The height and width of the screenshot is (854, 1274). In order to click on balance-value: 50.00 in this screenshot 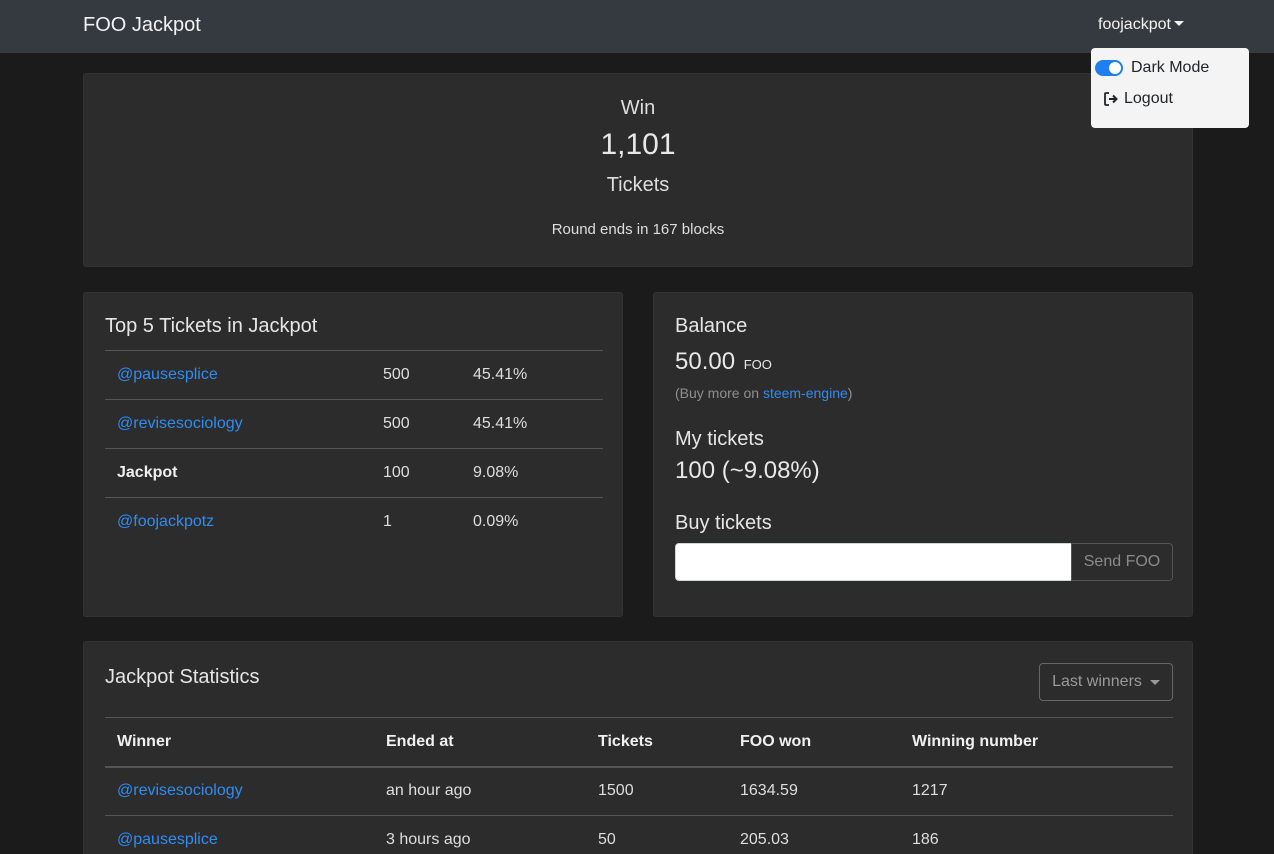, I will do `click(705, 361)`.